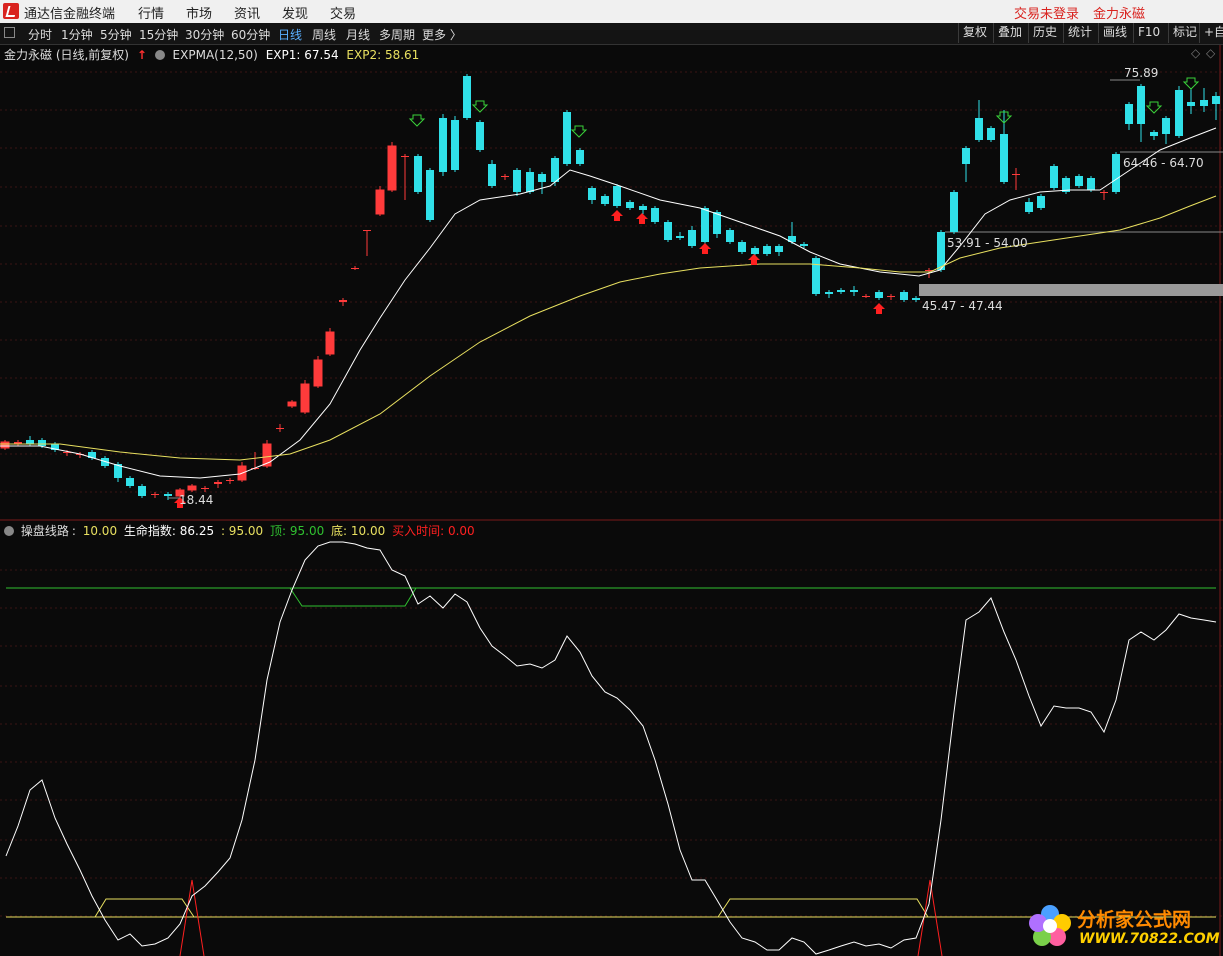 The height and width of the screenshot is (956, 1223). What do you see at coordinates (40, 34) in the screenshot?
I see `period-timeshare: 分时` at bounding box center [40, 34].